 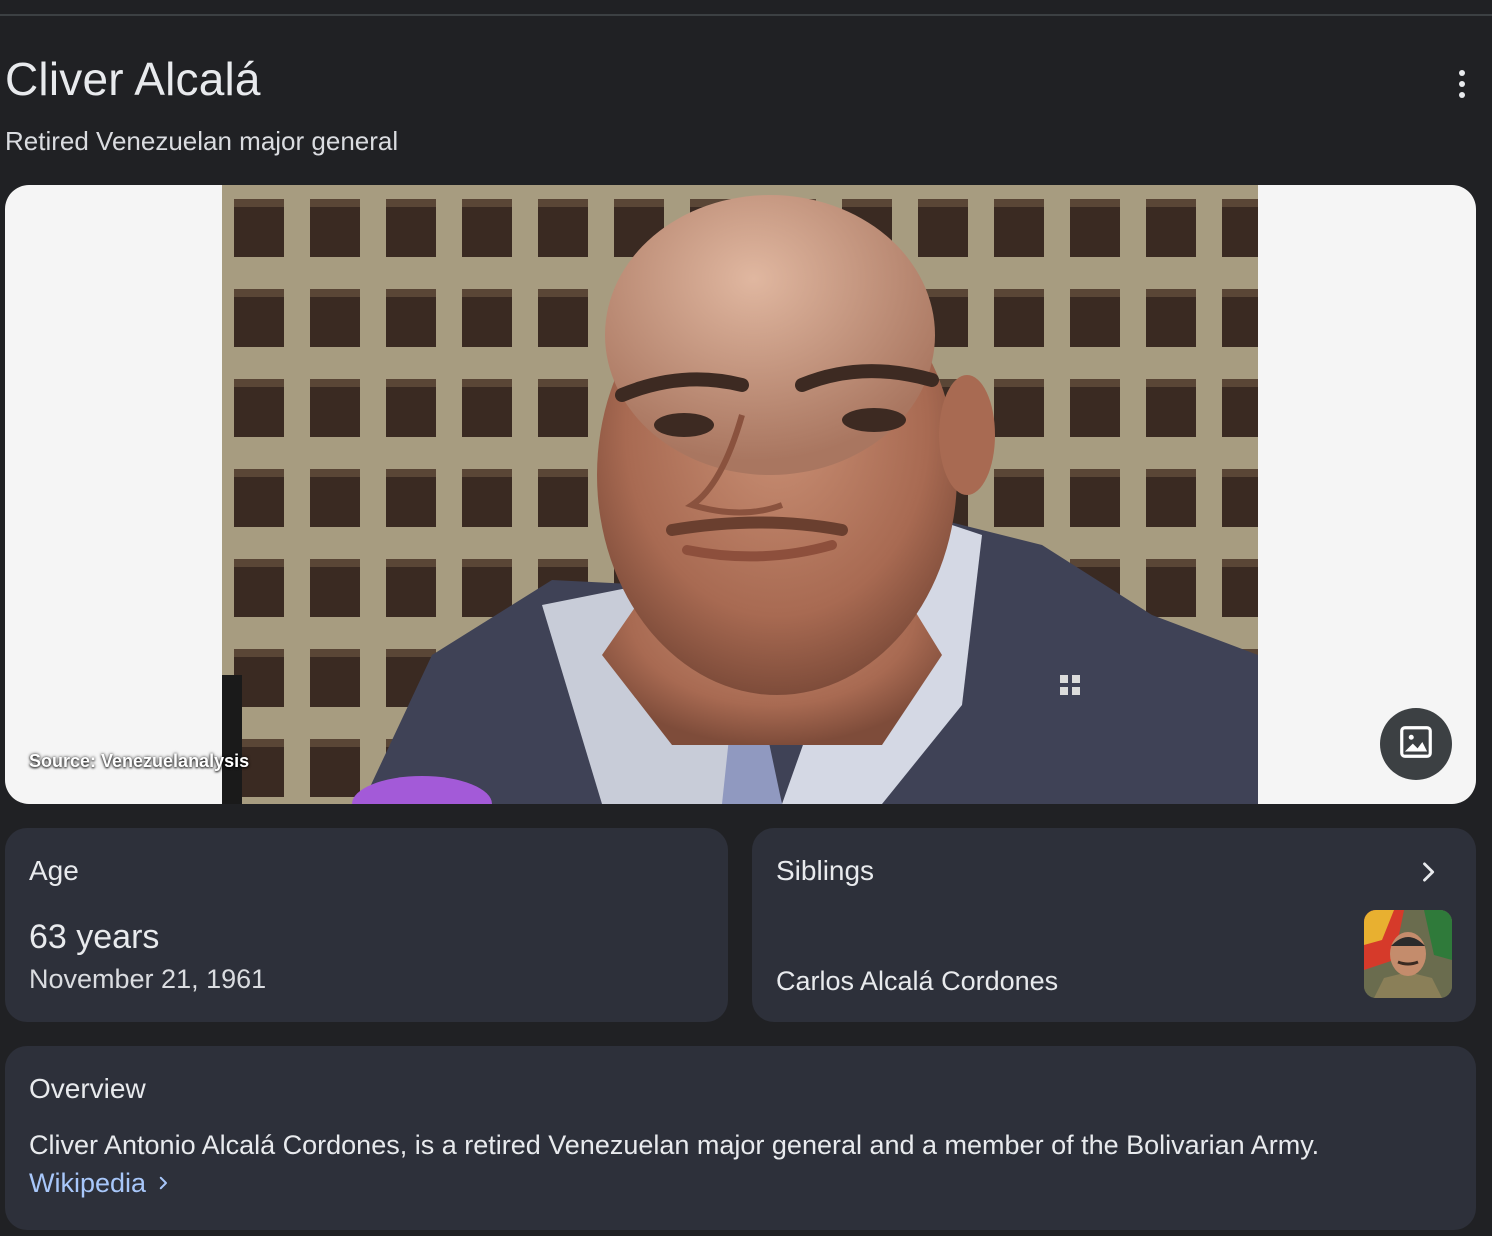 I want to click on wikipedia-link: Wikipedia, so click(x=100, y=1183).